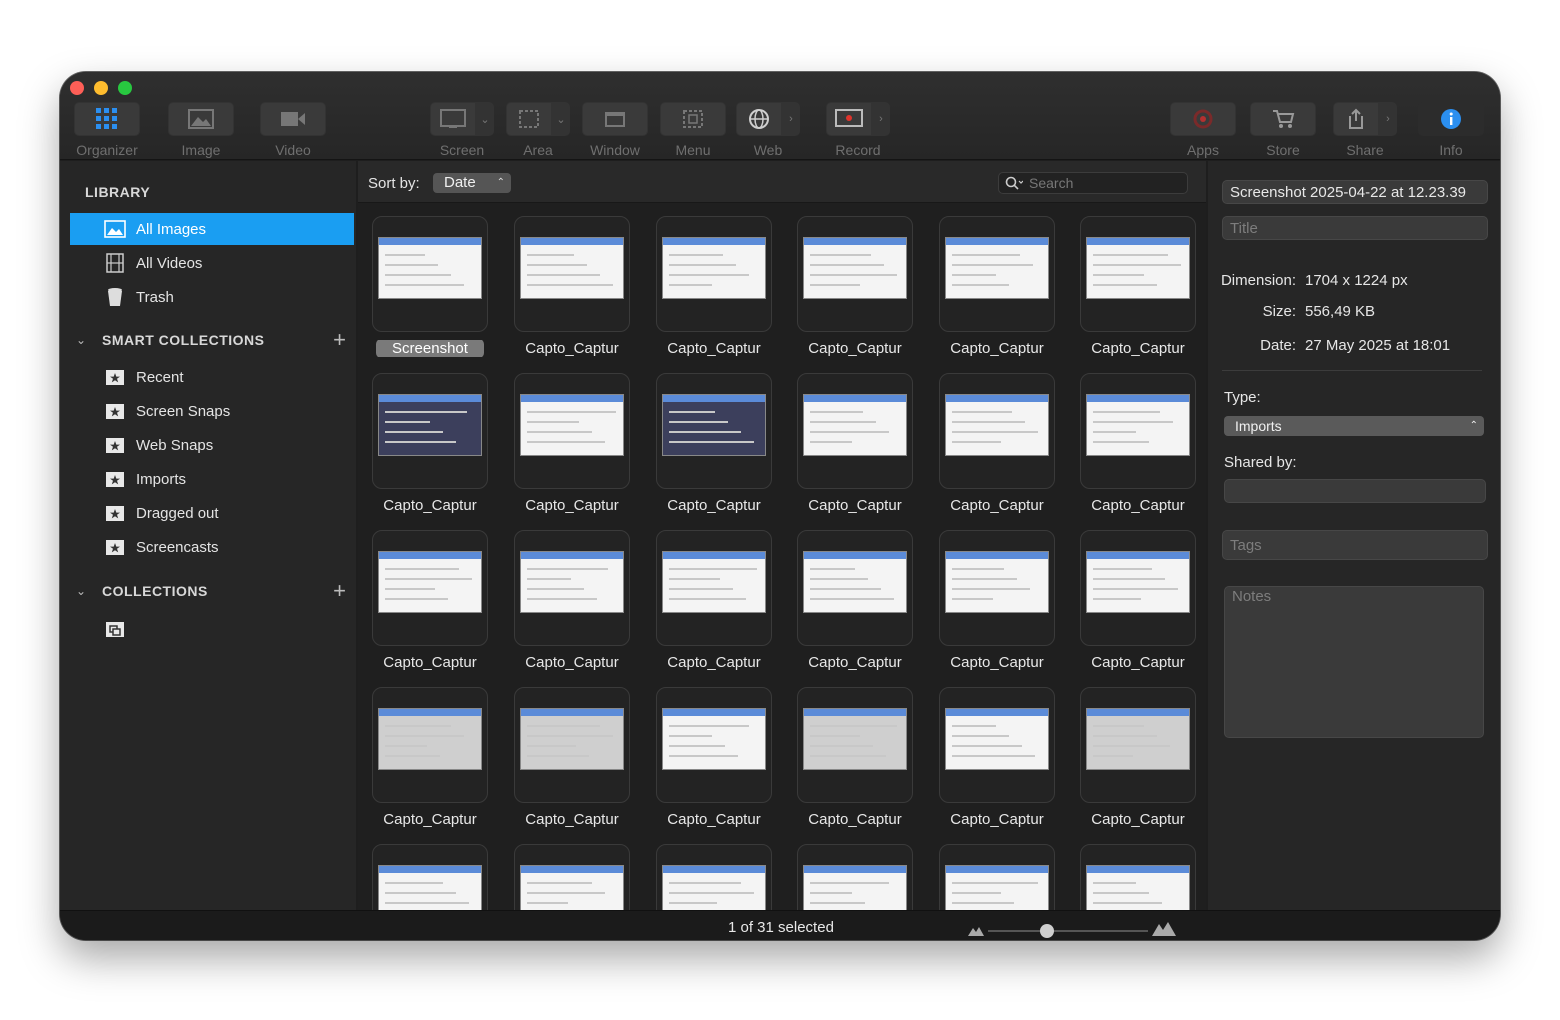  What do you see at coordinates (1355, 545) in the screenshot?
I see `tags-field: Tags` at bounding box center [1355, 545].